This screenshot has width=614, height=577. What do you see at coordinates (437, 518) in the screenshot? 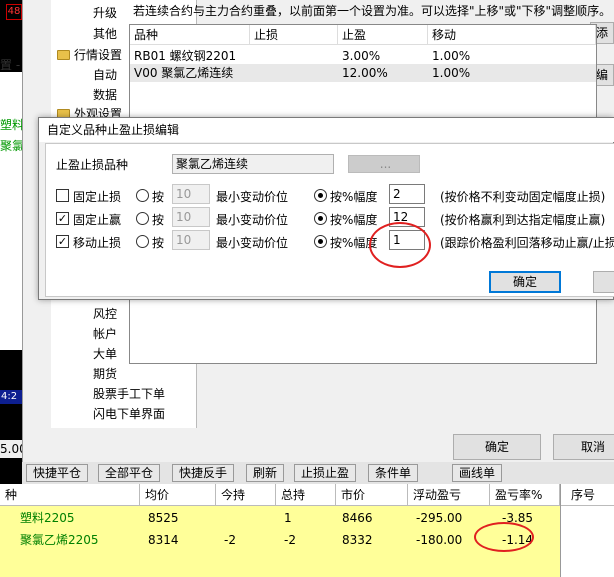
I see `position-cell: -295.00` at bounding box center [437, 518].